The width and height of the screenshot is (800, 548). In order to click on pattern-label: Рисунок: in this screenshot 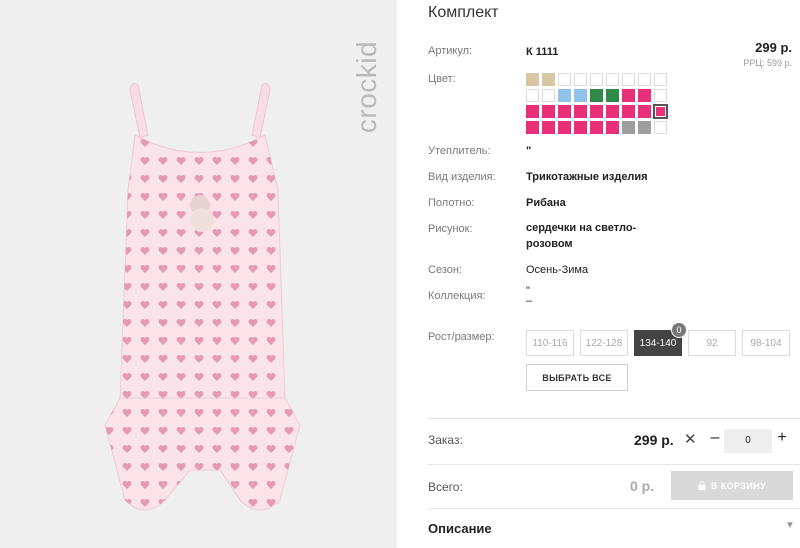, I will do `click(450, 229)`.